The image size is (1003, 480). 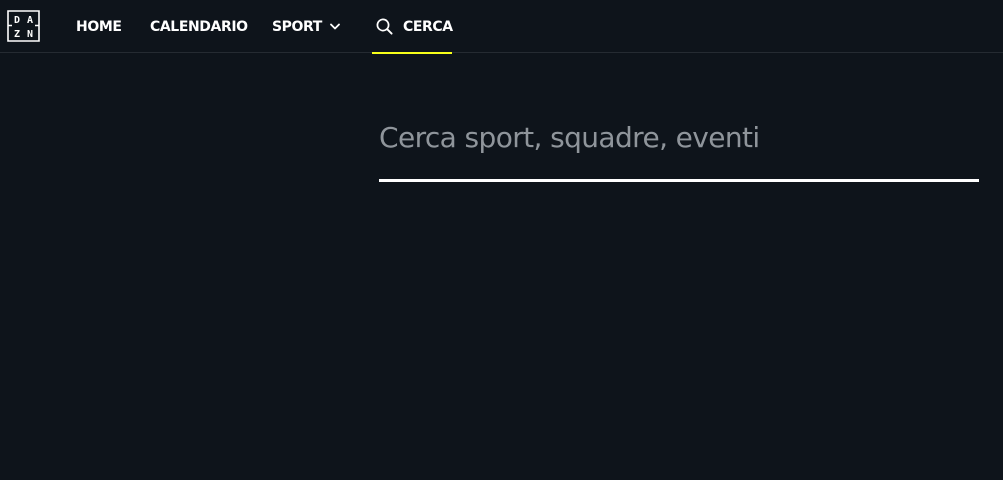 What do you see at coordinates (30, 34) in the screenshot?
I see `logo-letter-n: N` at bounding box center [30, 34].